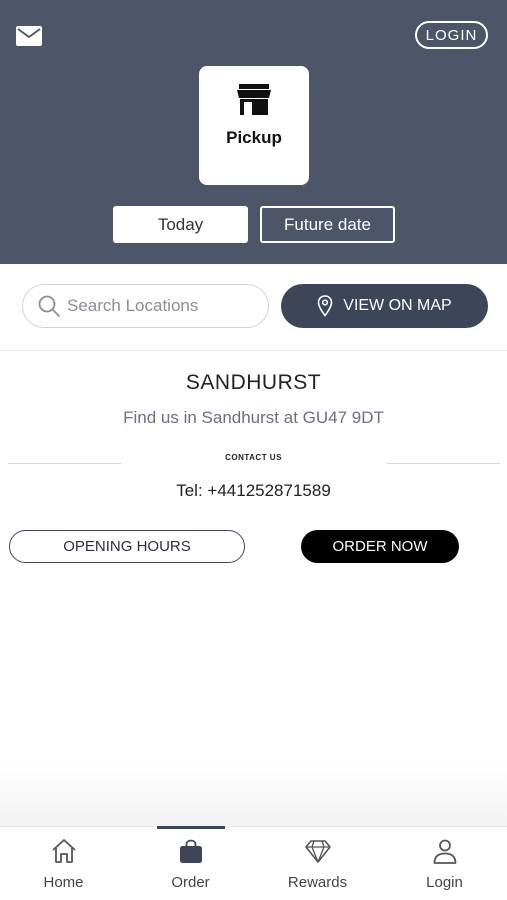  What do you see at coordinates (190, 863) in the screenshot?
I see `tab-order: Order` at bounding box center [190, 863].